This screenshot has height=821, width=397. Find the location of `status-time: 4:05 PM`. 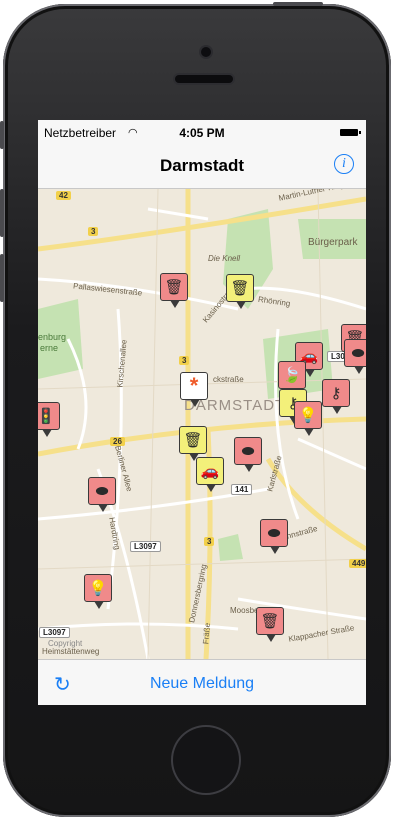

status-time: 4:05 PM is located at coordinates (202, 133).